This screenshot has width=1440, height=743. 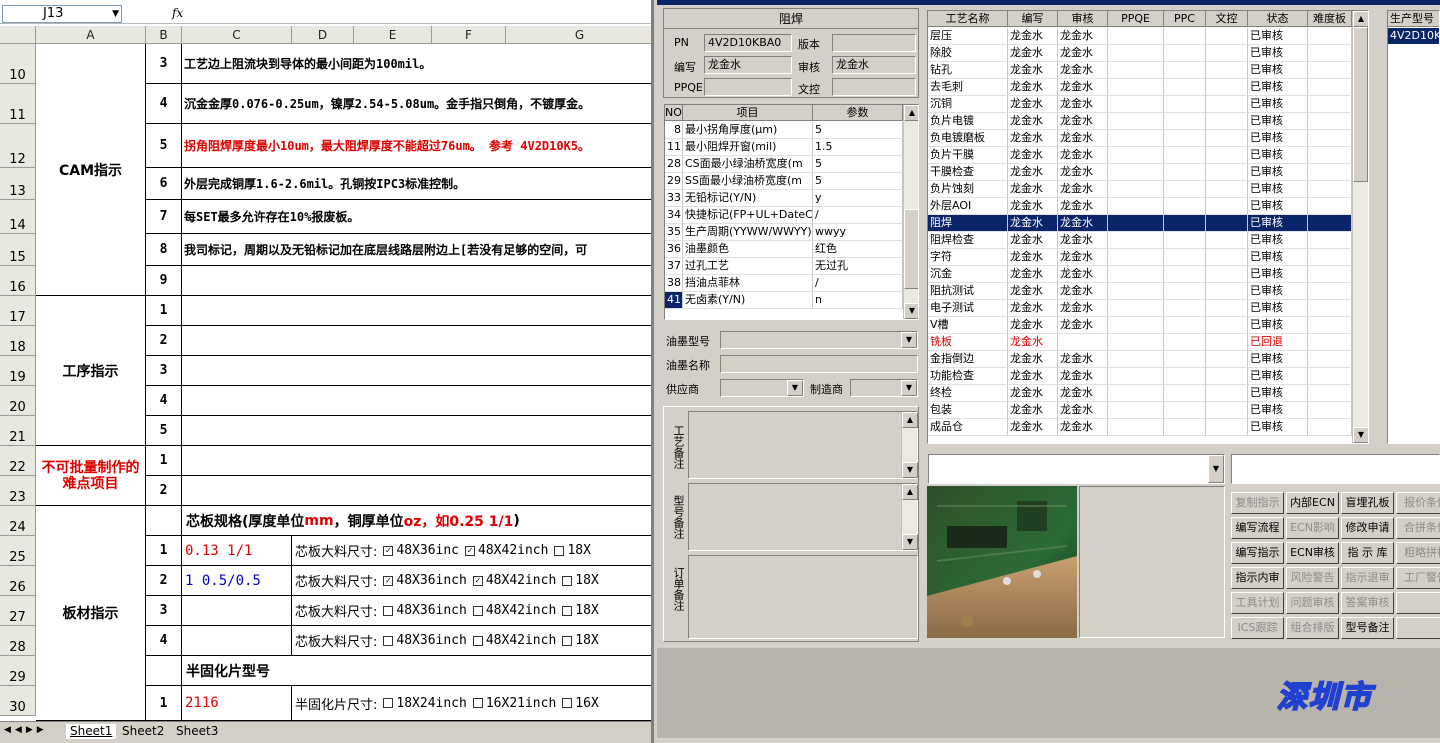 I want to click on action-button: 报价条件, so click(x=1418, y=503).